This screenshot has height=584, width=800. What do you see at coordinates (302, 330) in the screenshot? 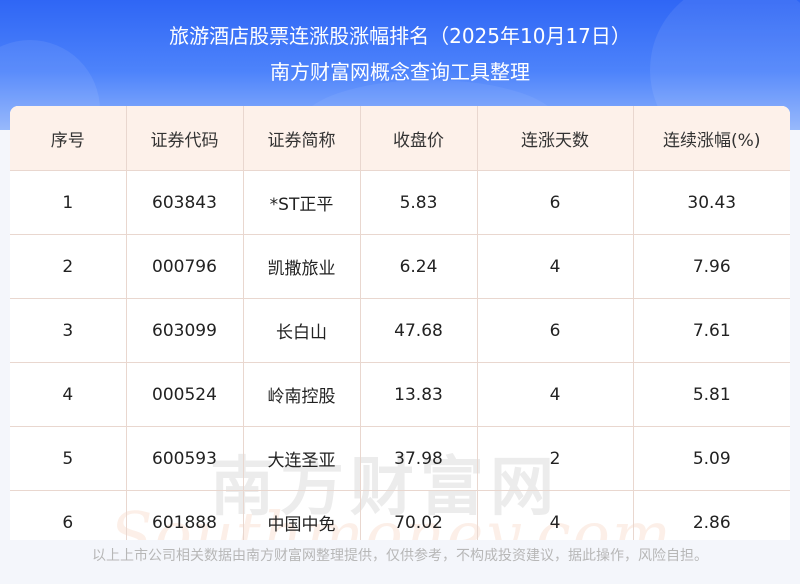
I see `cell-name: 长白山` at bounding box center [302, 330].